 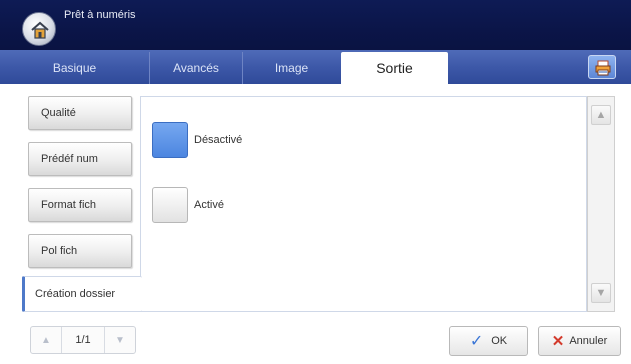 I want to click on pager: ▲ 1/1 ▼, so click(x=83, y=340).